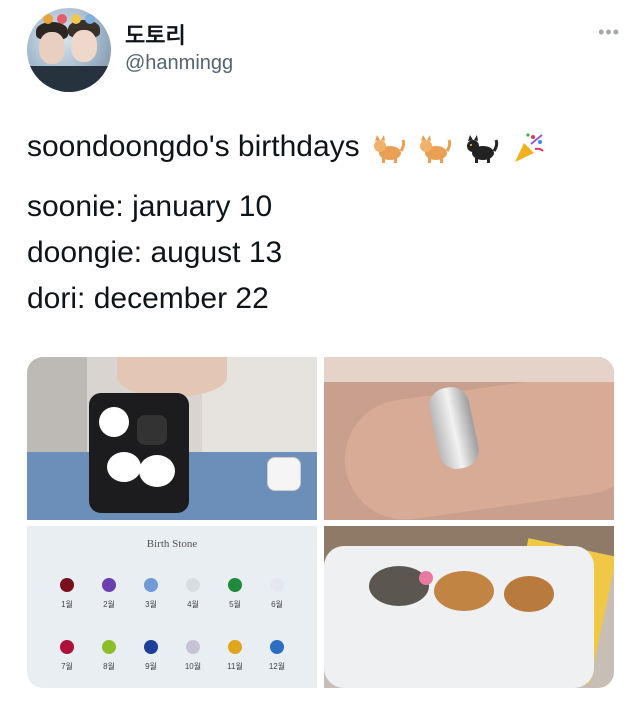  What do you see at coordinates (155, 34) in the screenshot?
I see `display-name: 도토리` at bounding box center [155, 34].